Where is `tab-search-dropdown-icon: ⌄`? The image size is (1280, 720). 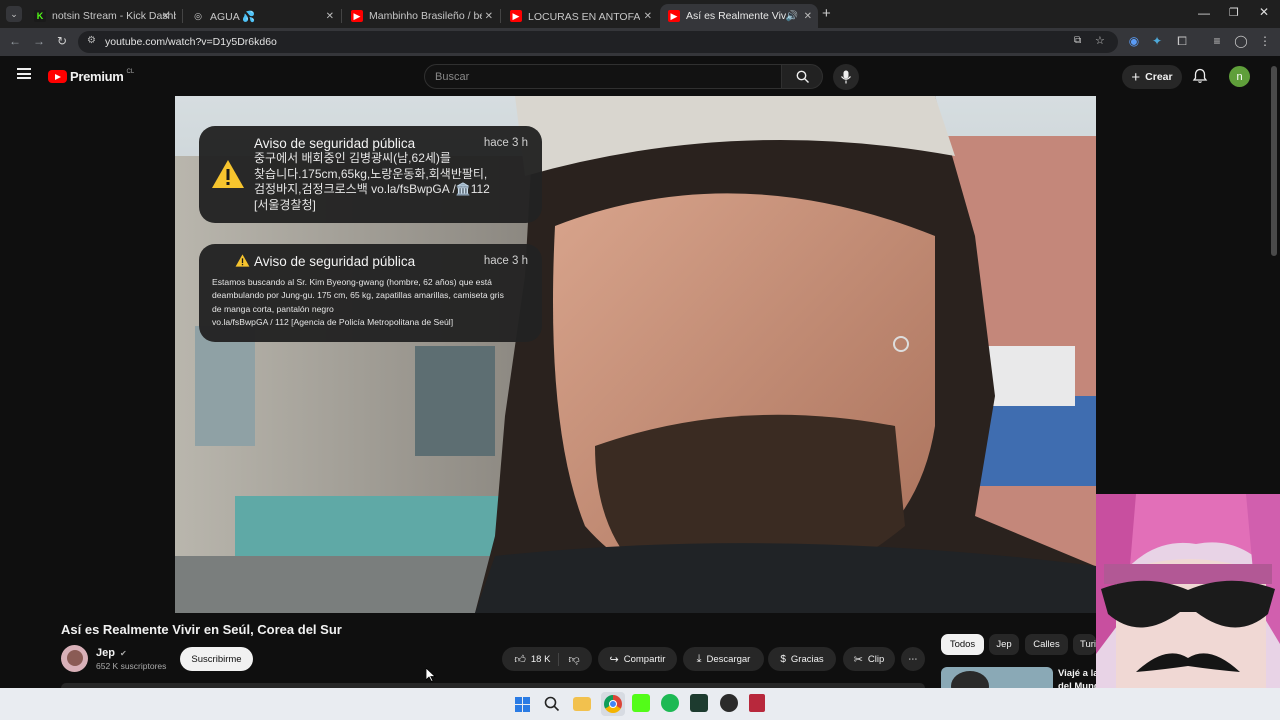
tab-search-dropdown-icon: ⌄ is located at coordinates (14, 14).